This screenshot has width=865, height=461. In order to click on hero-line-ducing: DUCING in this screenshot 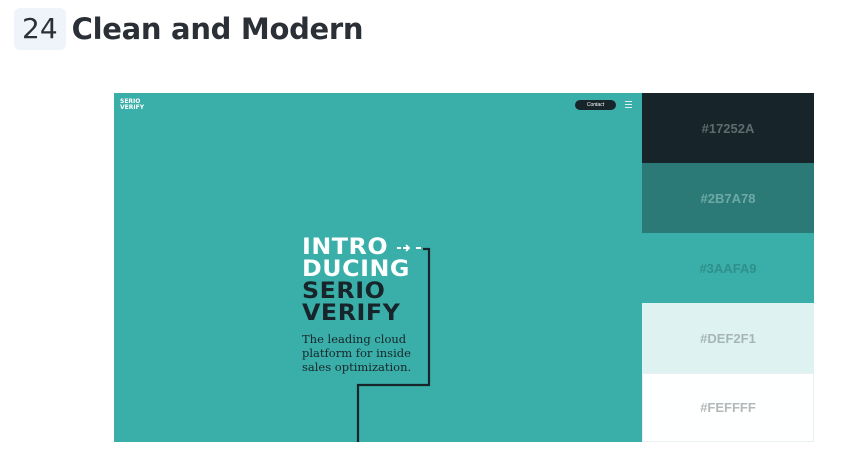, I will do `click(356, 269)`.